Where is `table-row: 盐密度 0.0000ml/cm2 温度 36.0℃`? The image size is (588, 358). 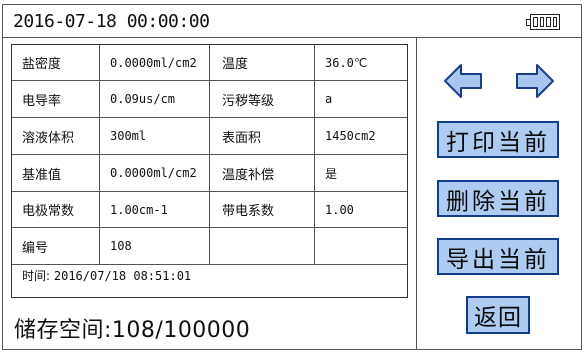
table-row: 盐密度 0.0000ml/cm2 温度 36.0℃ is located at coordinates (209, 63).